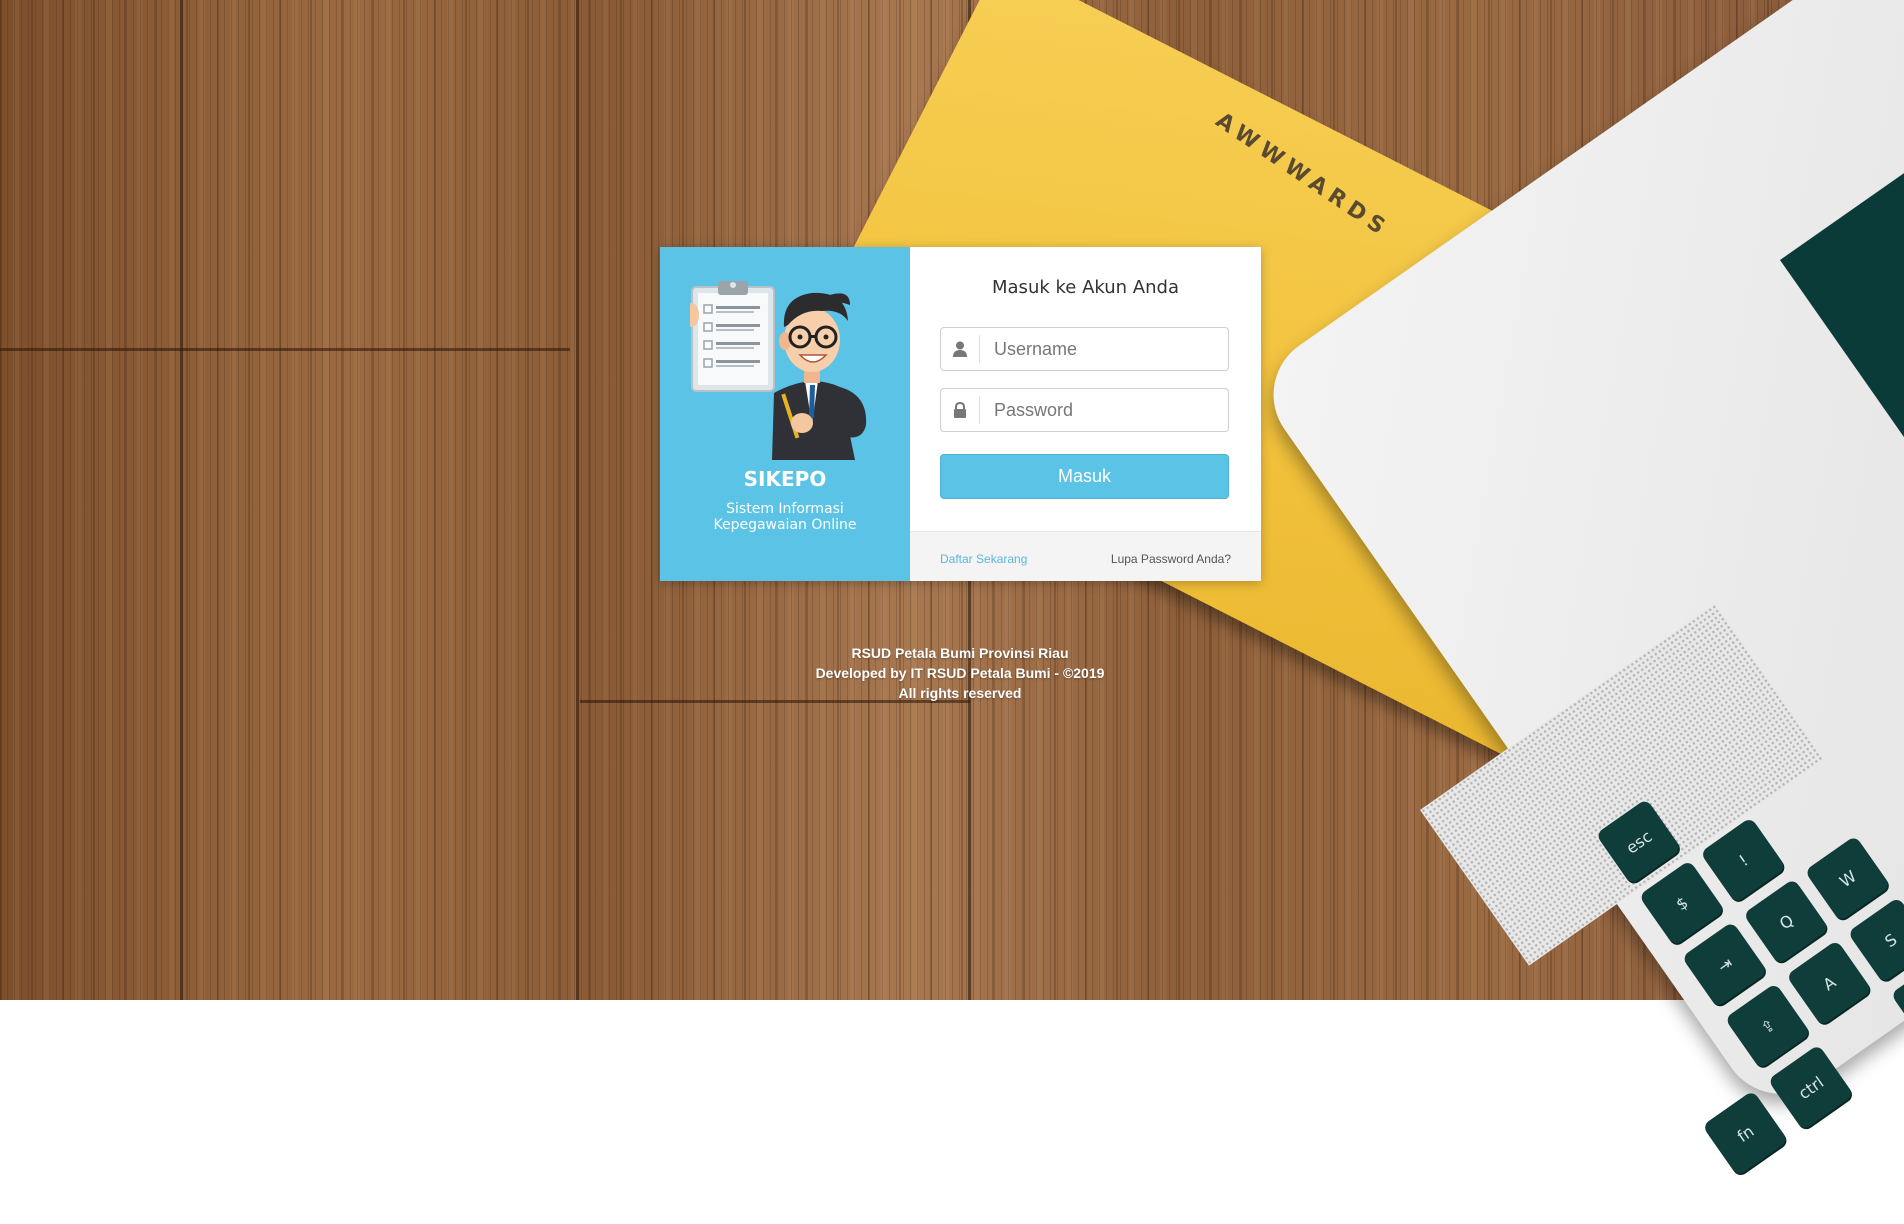 The height and width of the screenshot is (1224, 1904). I want to click on app-description: Sistem Informasi Kepegawaian Online, so click(785, 517).